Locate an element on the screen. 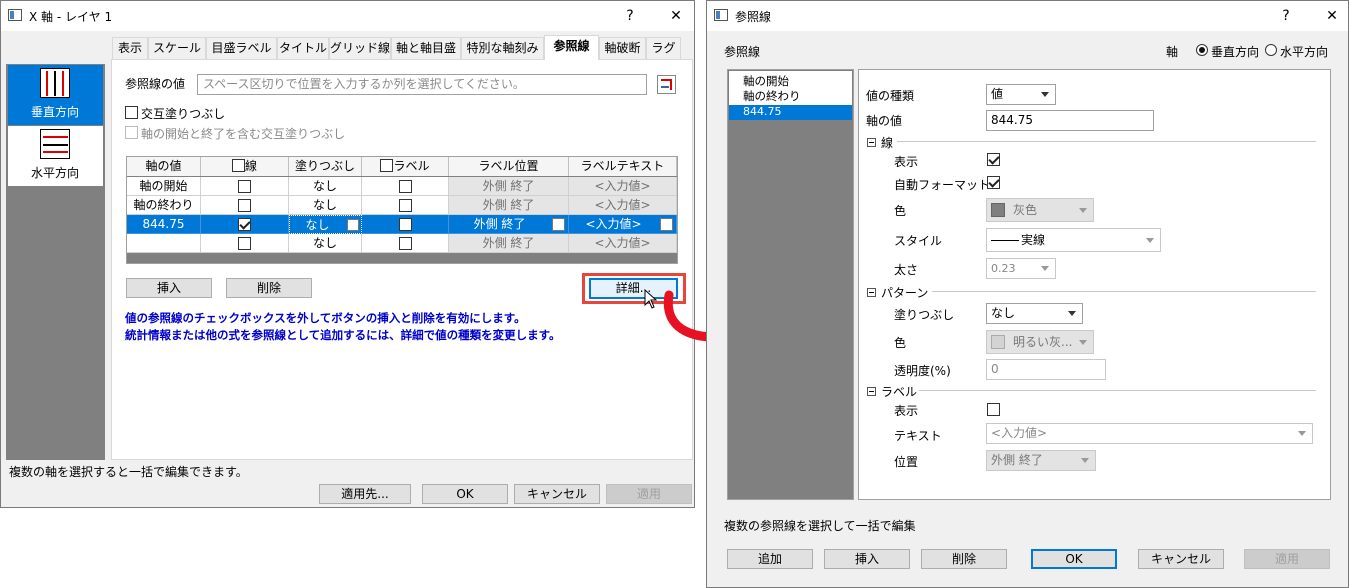 This screenshot has width=1349, height=588. table-row-selected: 844.75 なし 外側 終了 <入力値> is located at coordinates (402, 224).